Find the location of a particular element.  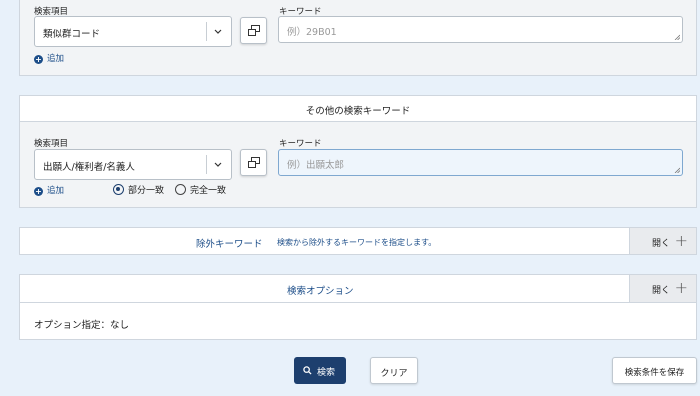

keyword-placeholder: 例）29B01 is located at coordinates (312, 32).